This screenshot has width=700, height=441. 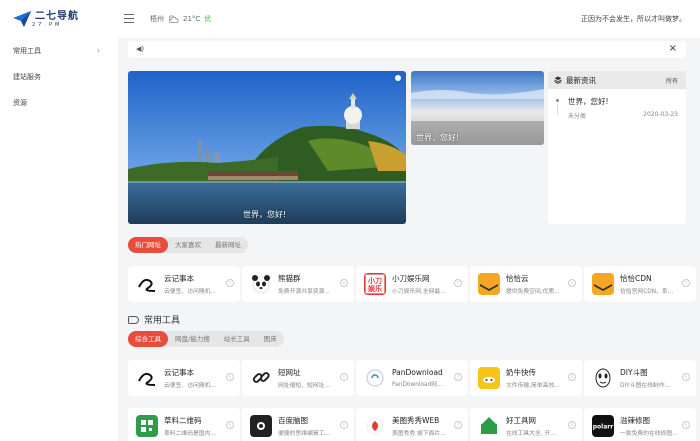 What do you see at coordinates (59, 77) in the screenshot?
I see `sidebar-item-site-services: 建站服务` at bounding box center [59, 77].